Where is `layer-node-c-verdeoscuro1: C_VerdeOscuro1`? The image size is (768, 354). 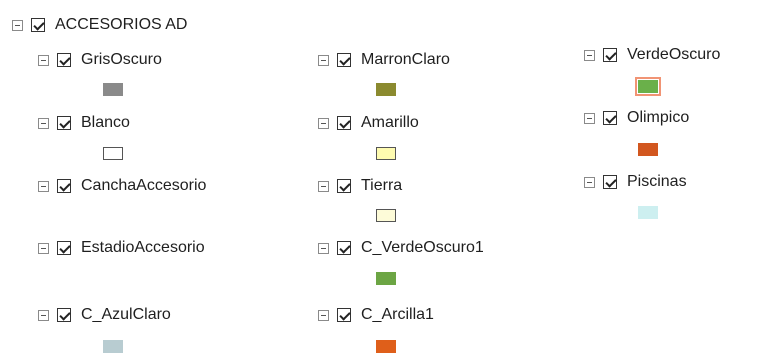 layer-node-c-verdeoscuro1: C_VerdeOscuro1 is located at coordinates (401, 248).